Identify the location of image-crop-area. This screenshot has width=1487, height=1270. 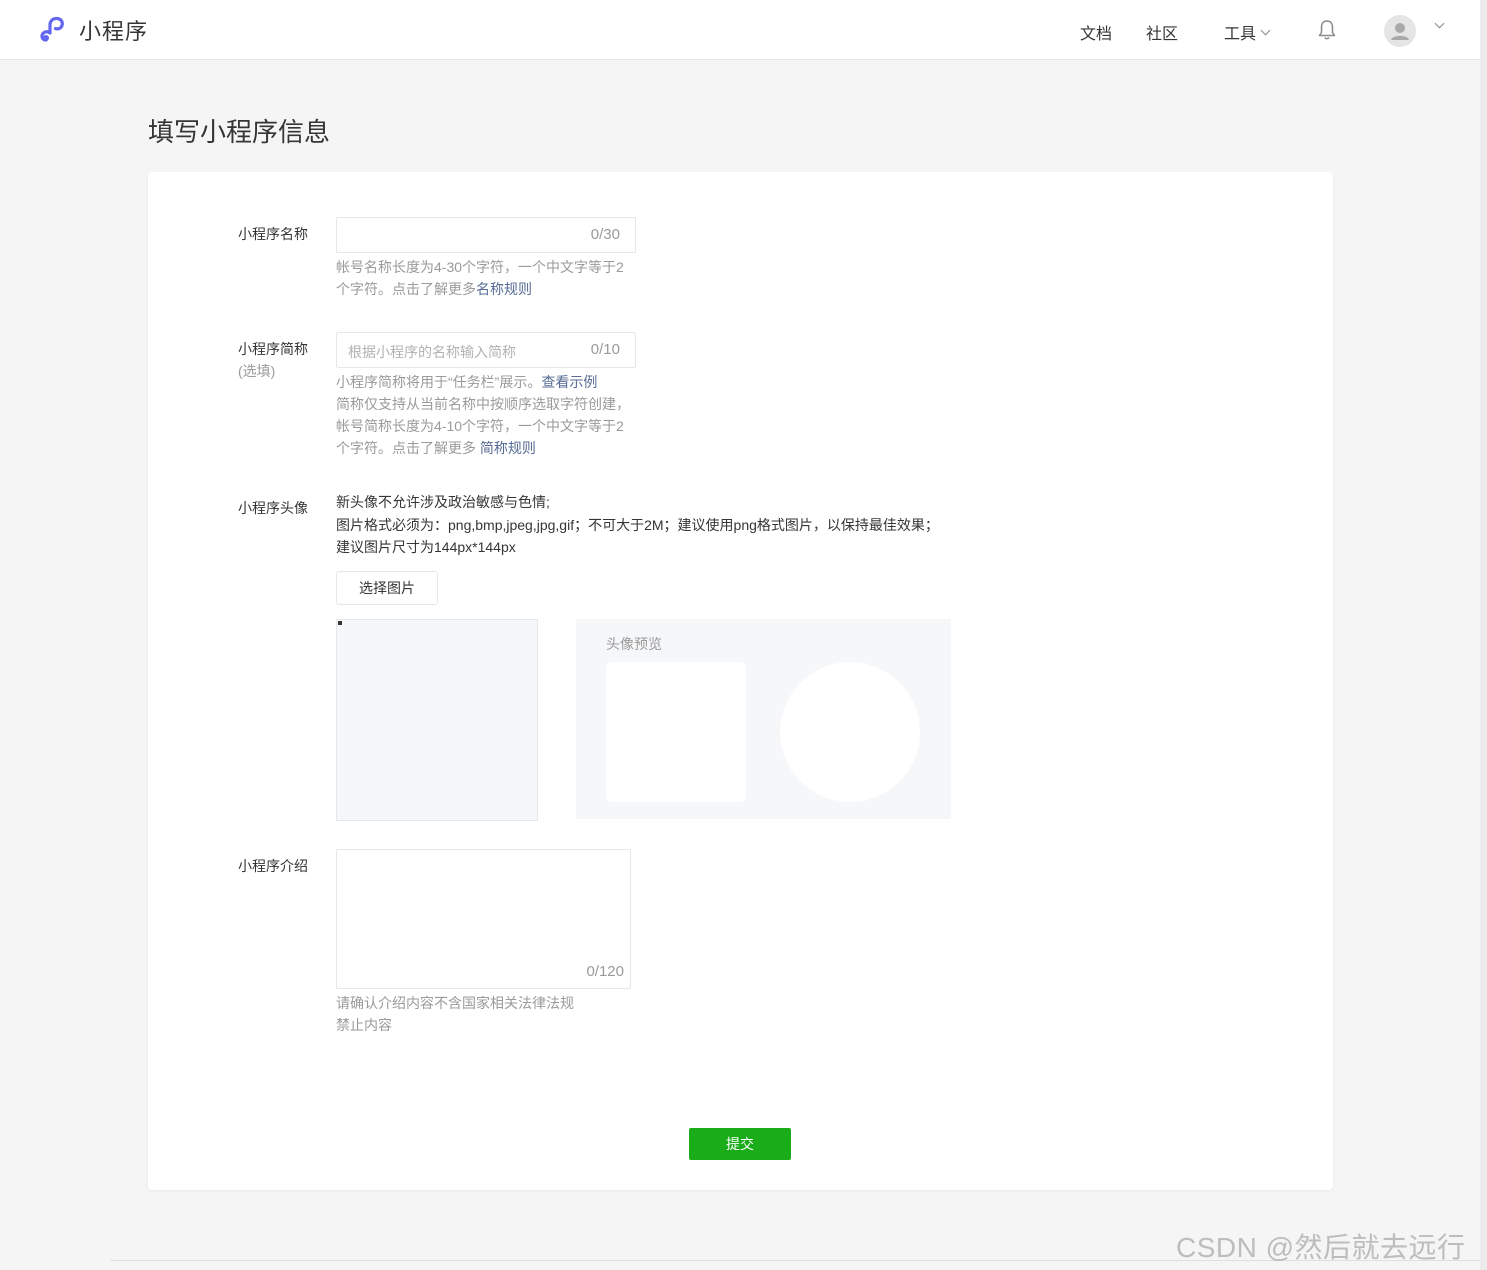
(437, 720).